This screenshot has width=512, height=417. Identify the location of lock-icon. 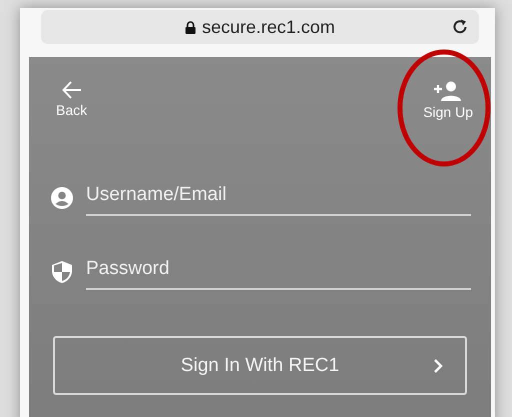
(190, 27).